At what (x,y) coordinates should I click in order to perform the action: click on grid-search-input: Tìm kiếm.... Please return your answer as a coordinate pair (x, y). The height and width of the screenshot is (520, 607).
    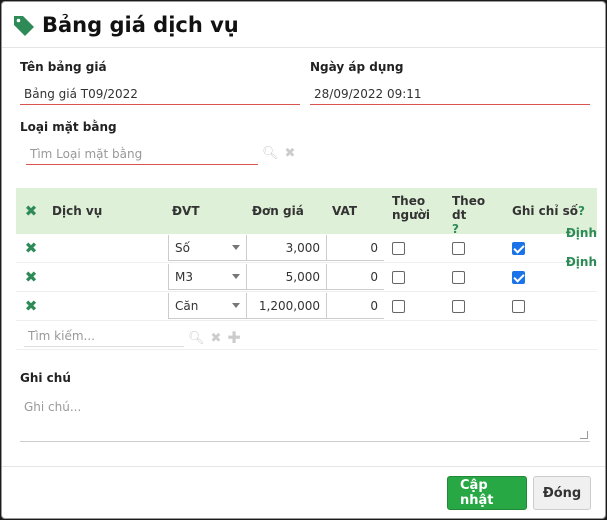
    Looking at the image, I should click on (104, 336).